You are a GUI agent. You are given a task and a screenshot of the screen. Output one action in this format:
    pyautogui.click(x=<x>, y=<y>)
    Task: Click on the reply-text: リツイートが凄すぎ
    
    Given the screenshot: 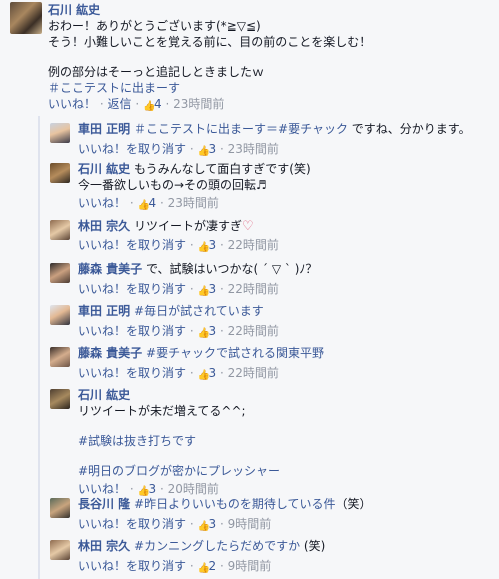 What is the action you would take?
    pyautogui.click(x=188, y=226)
    